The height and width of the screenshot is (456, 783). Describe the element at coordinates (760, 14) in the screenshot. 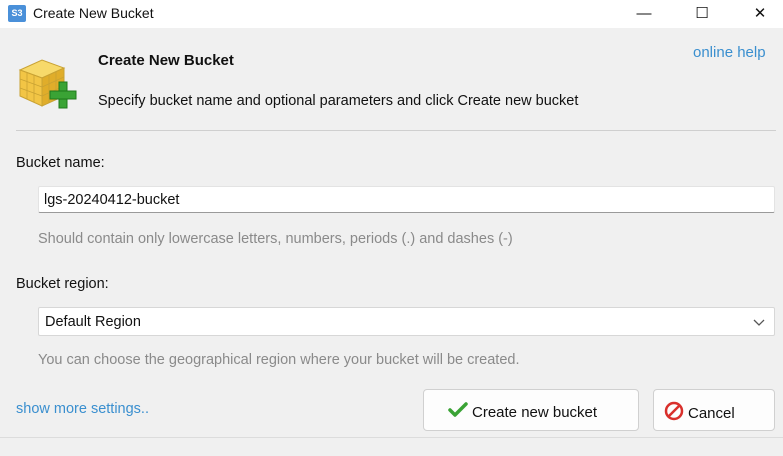

I see `close-button: ✕` at that location.